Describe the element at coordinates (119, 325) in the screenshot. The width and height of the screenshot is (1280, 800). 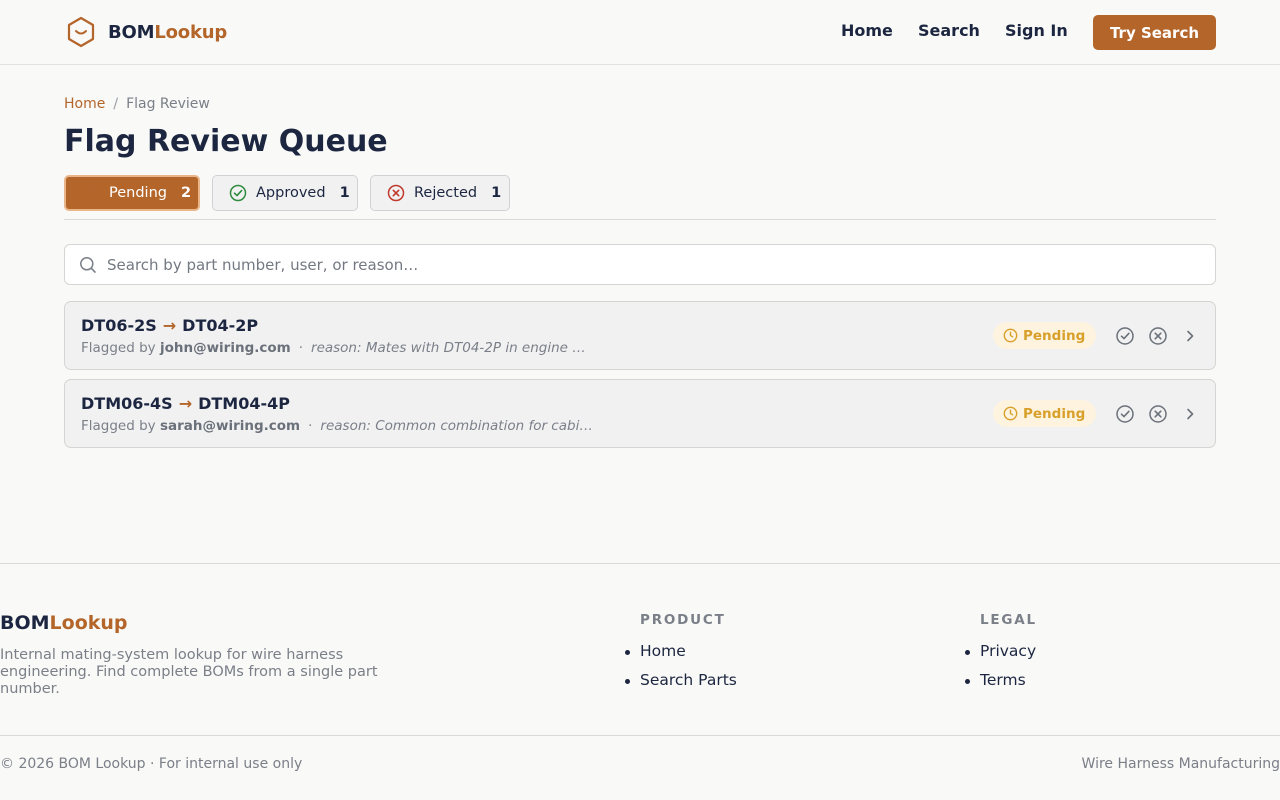
I see `source-part: DT06-2S` at that location.